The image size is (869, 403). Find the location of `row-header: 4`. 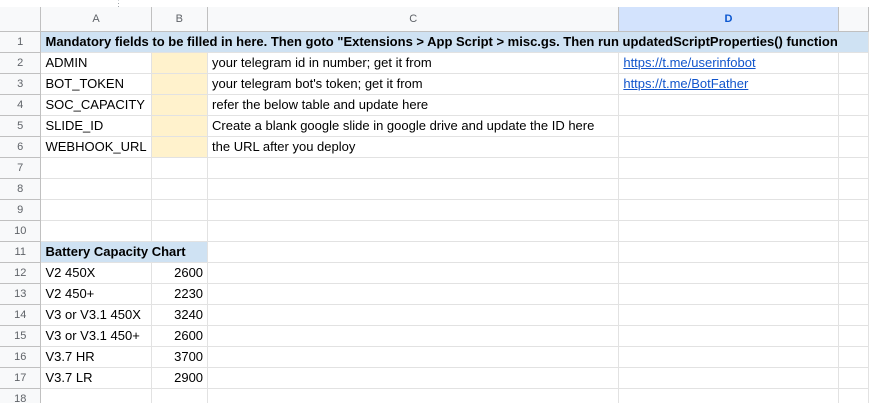

row-header: 4 is located at coordinates (21, 105).